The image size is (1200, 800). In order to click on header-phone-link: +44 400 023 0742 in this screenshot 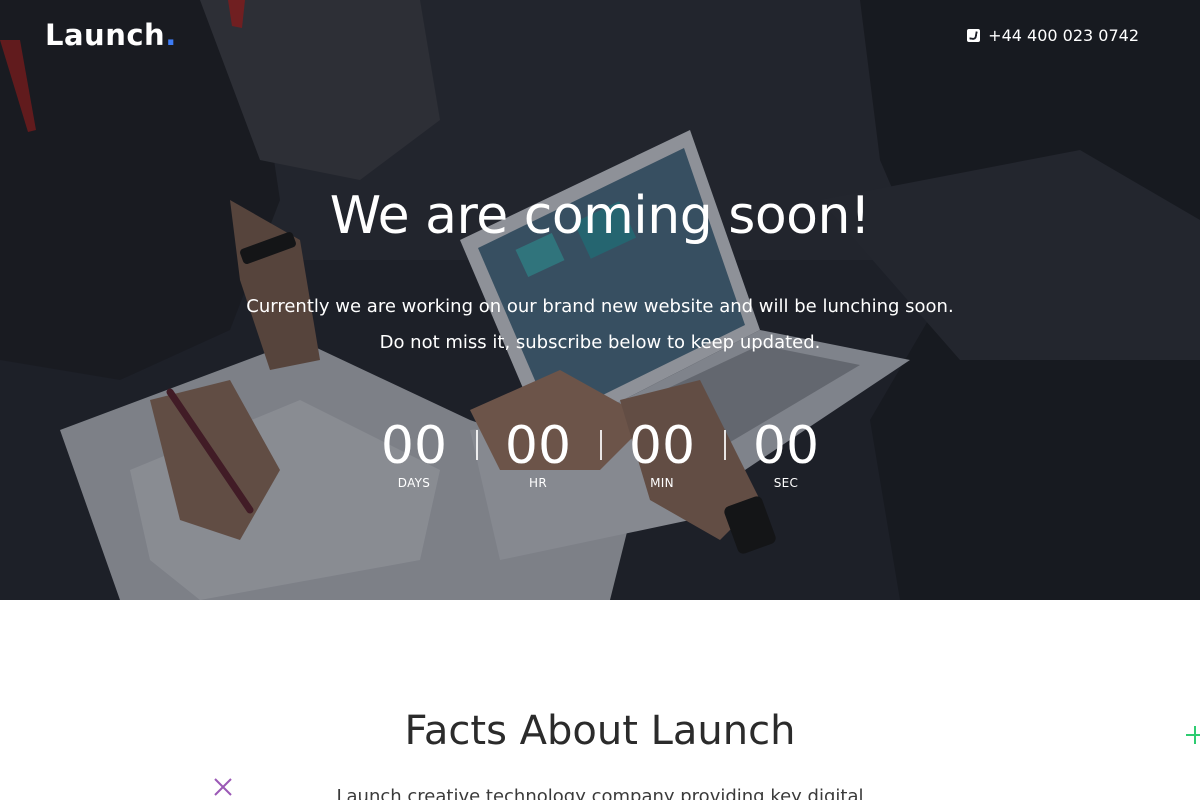, I will do `click(1053, 35)`.